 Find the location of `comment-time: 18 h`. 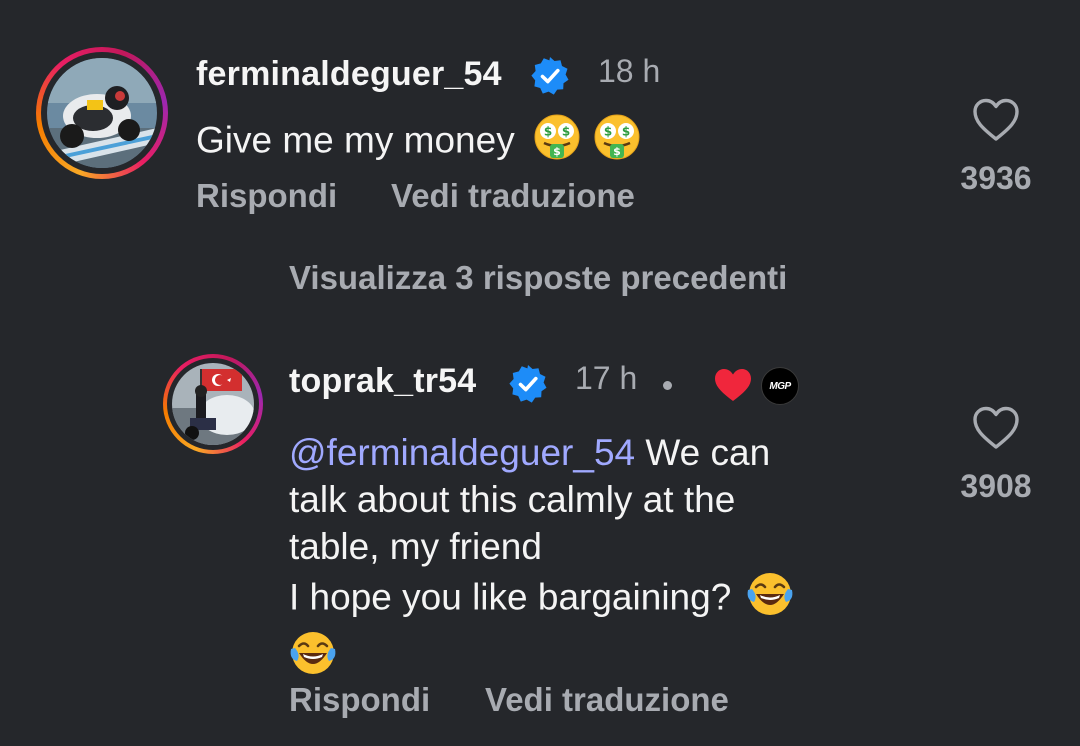

comment-time: 18 h is located at coordinates (629, 71).